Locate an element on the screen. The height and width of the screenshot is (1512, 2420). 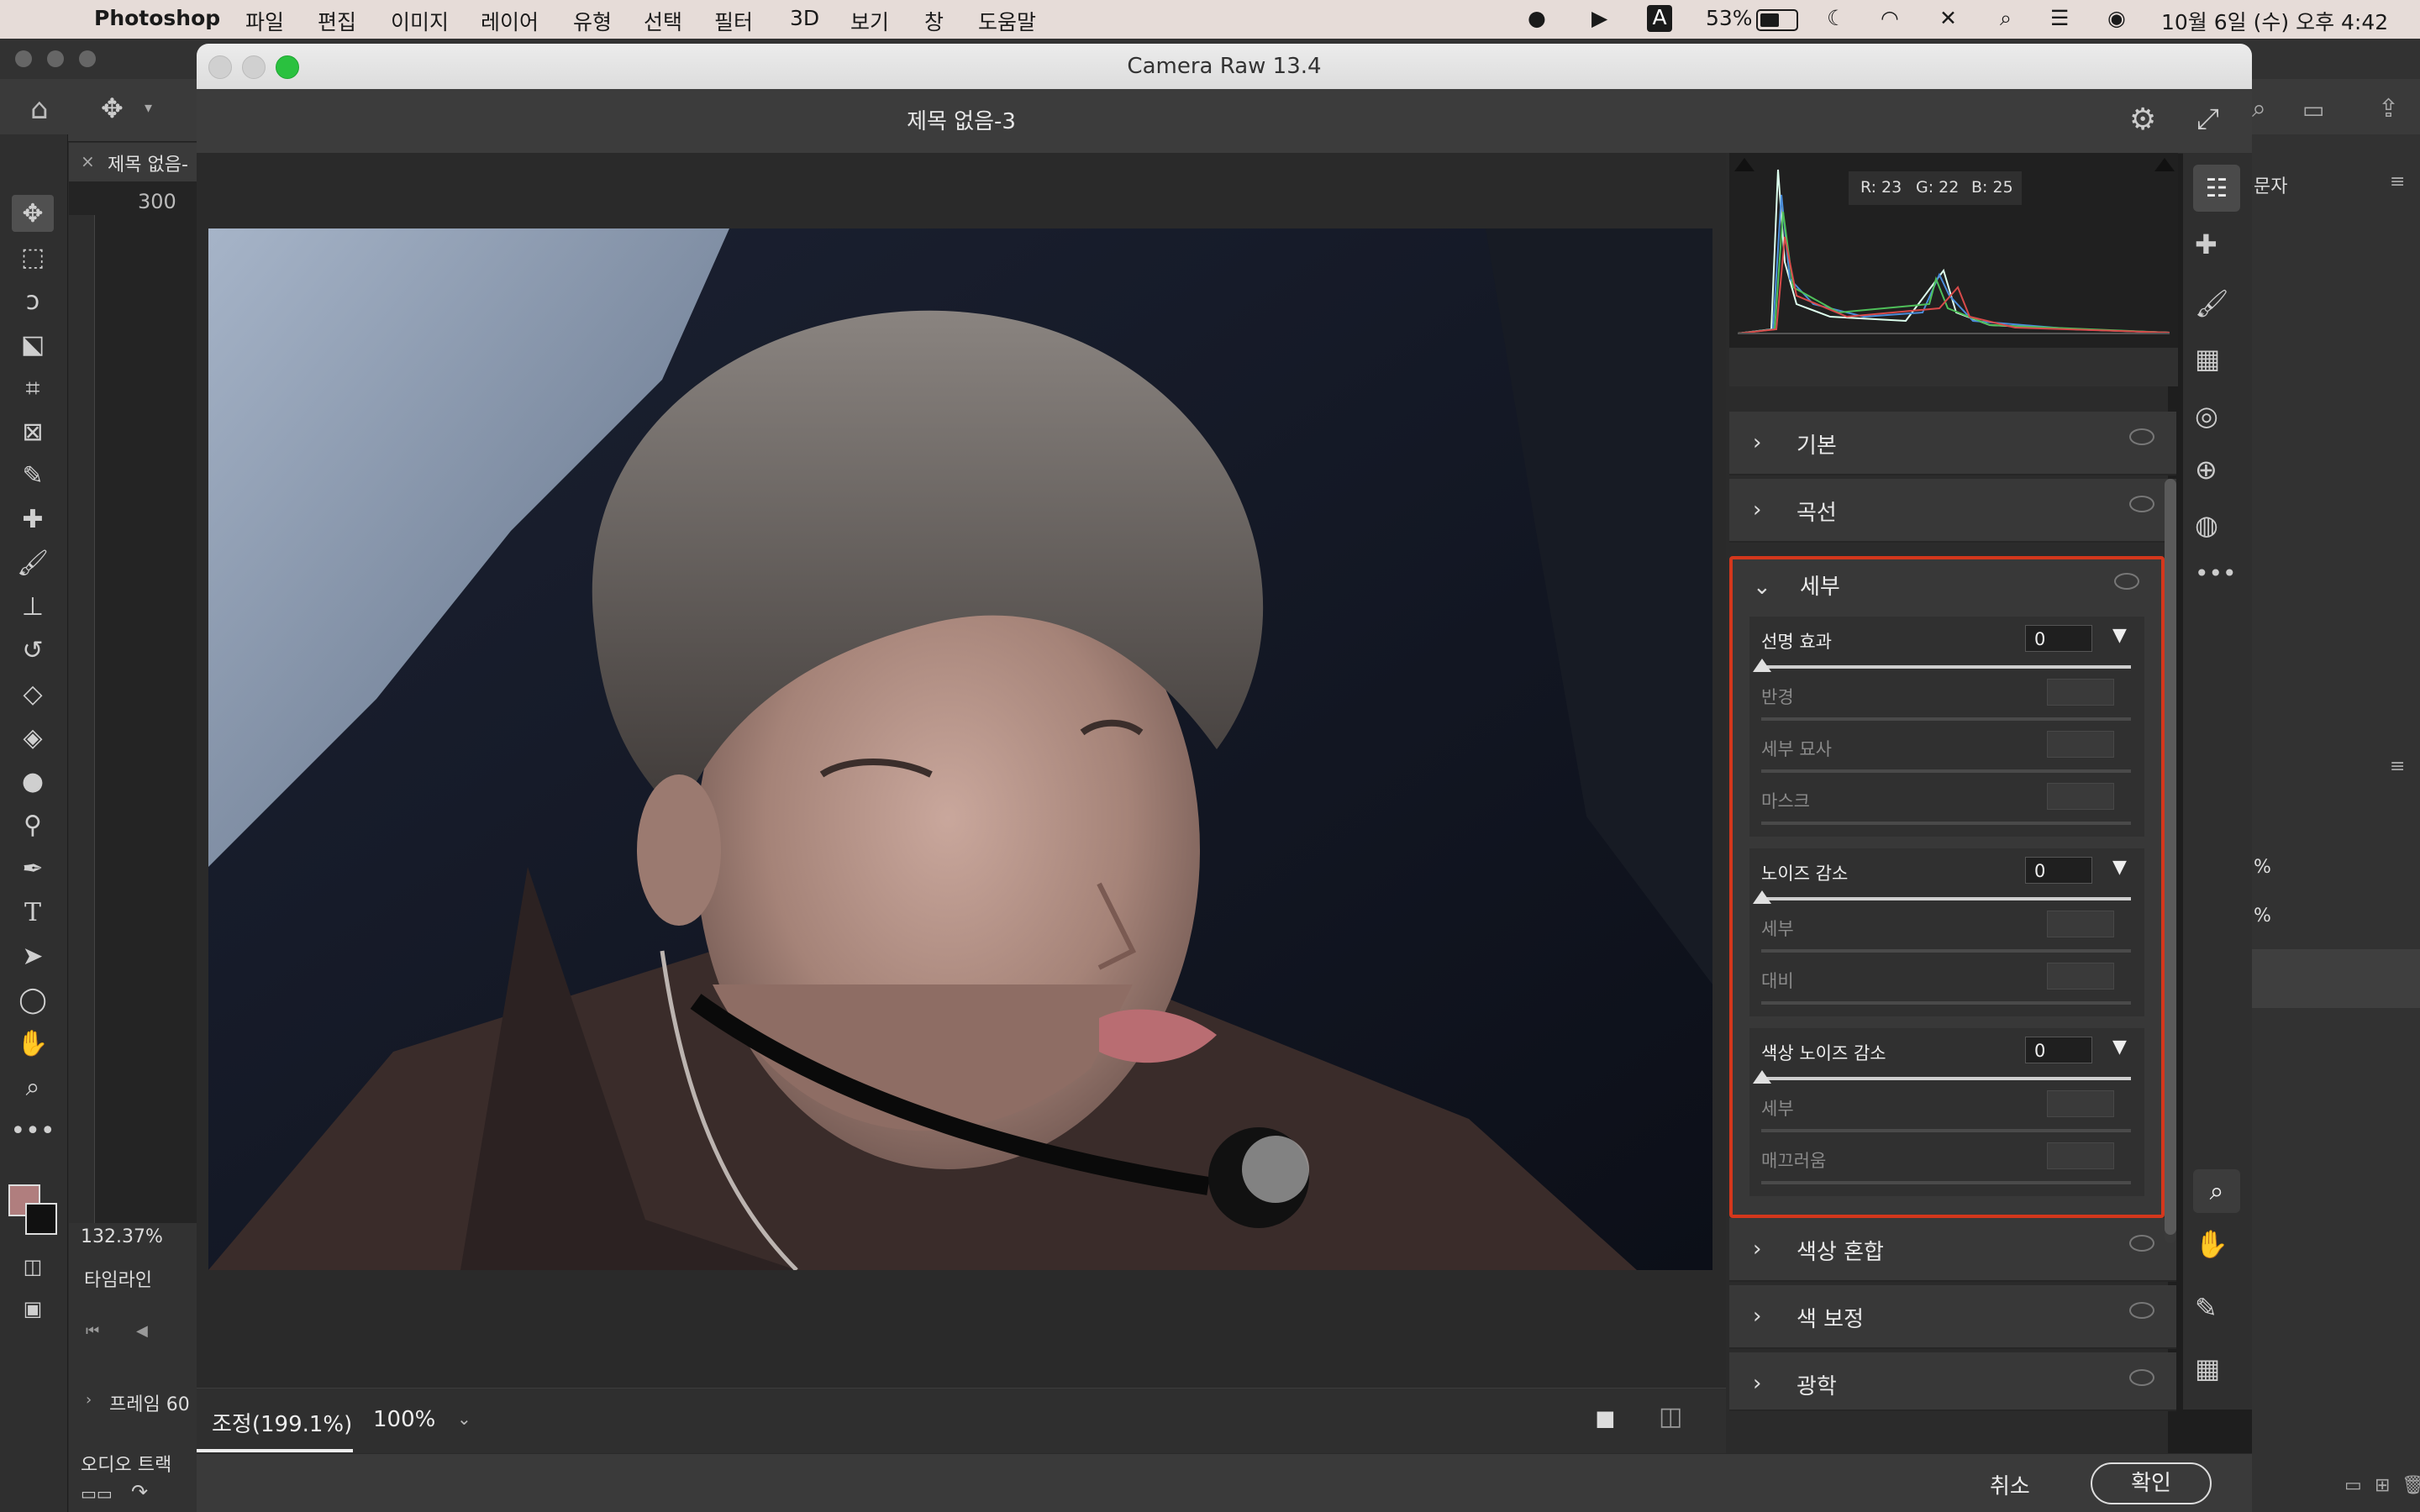
panel-scrollbar-thumb is located at coordinates (2170, 857).